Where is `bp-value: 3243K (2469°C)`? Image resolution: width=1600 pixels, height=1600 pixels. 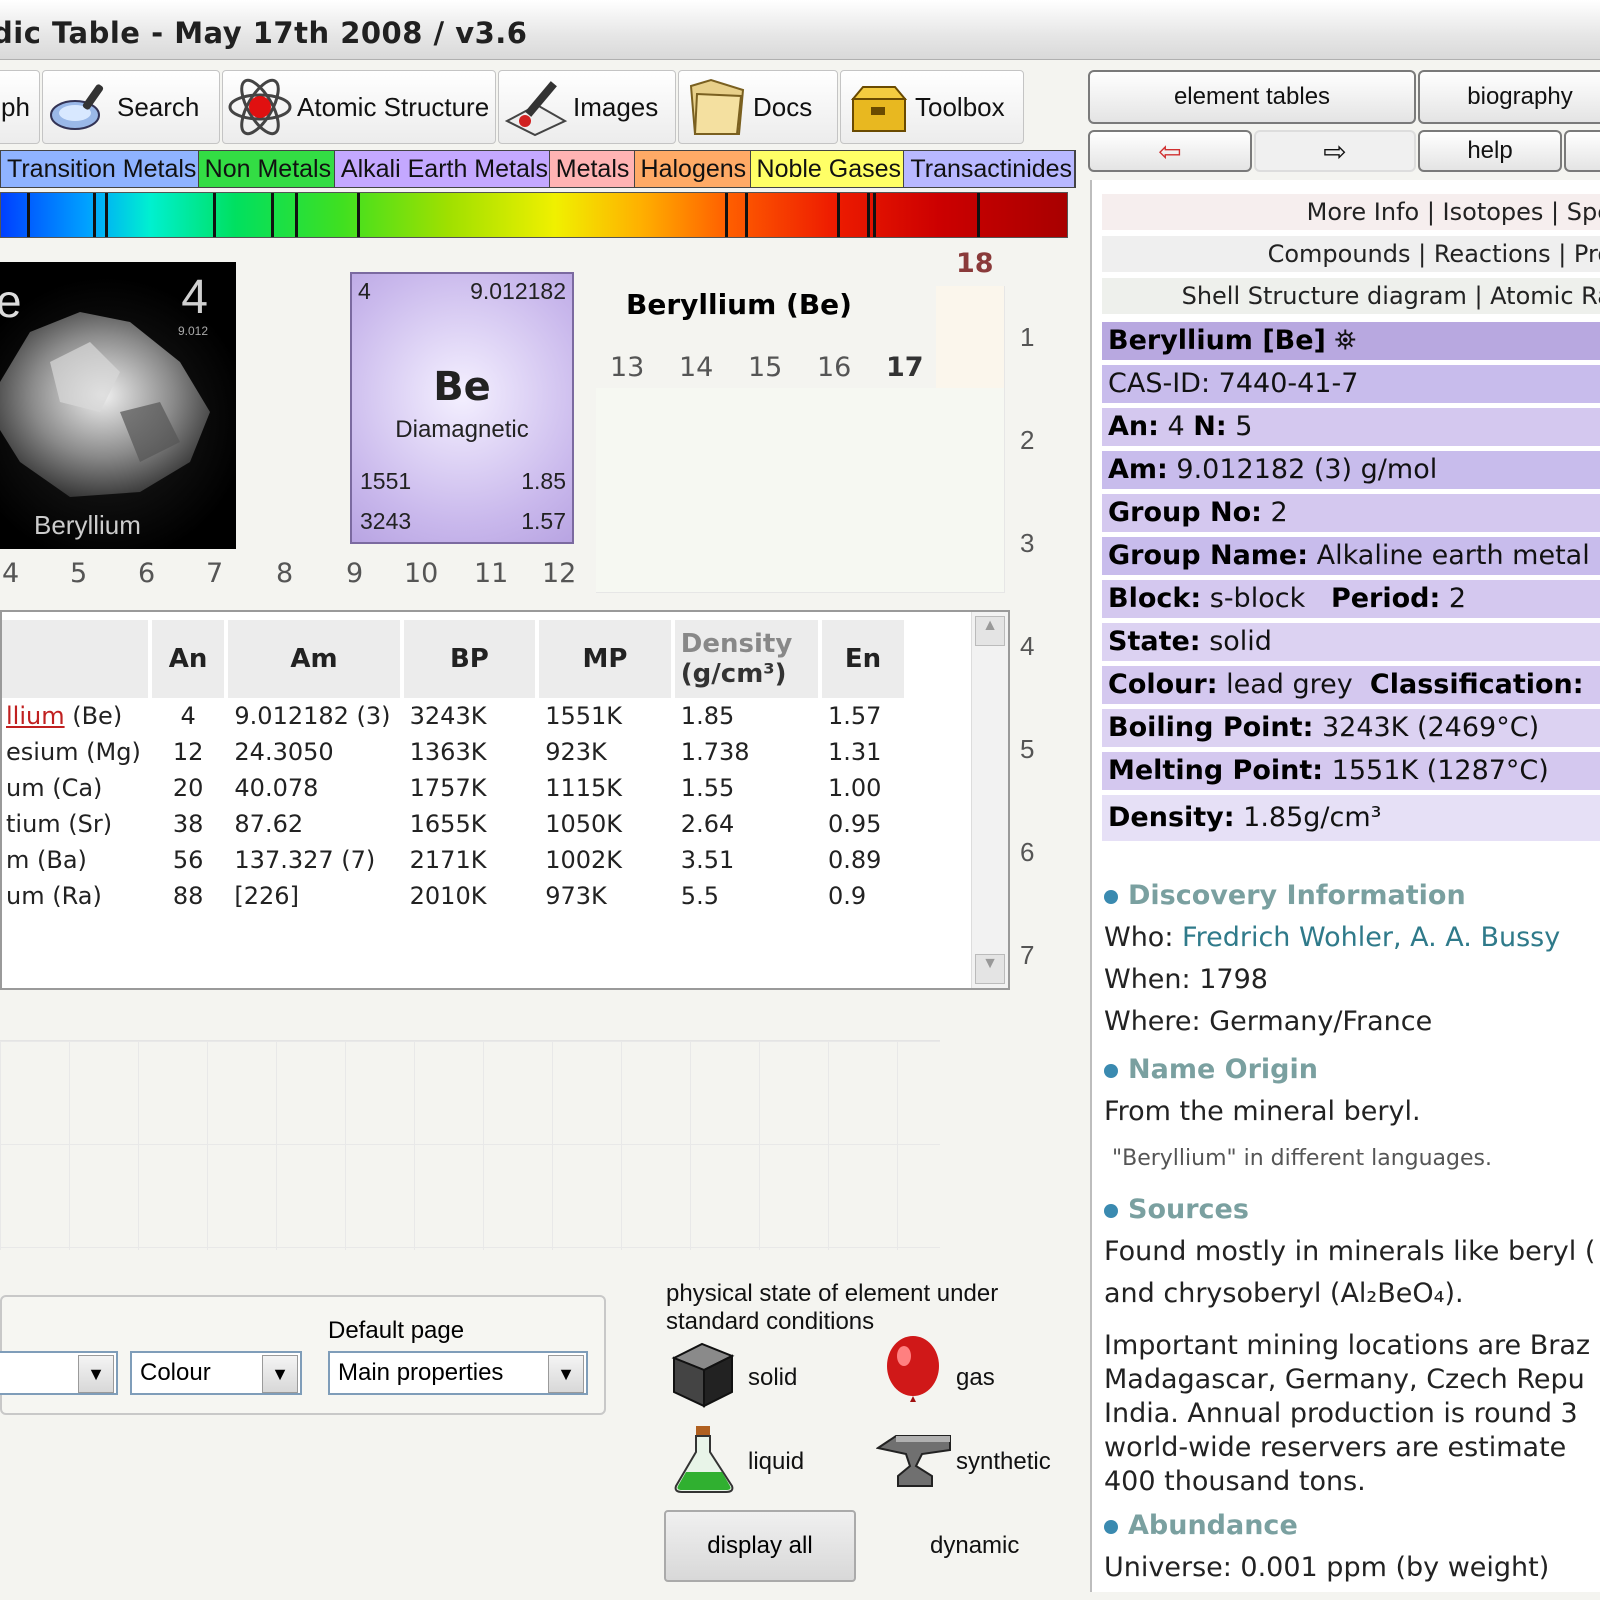 bp-value: 3243K (2469°C) is located at coordinates (1430, 727).